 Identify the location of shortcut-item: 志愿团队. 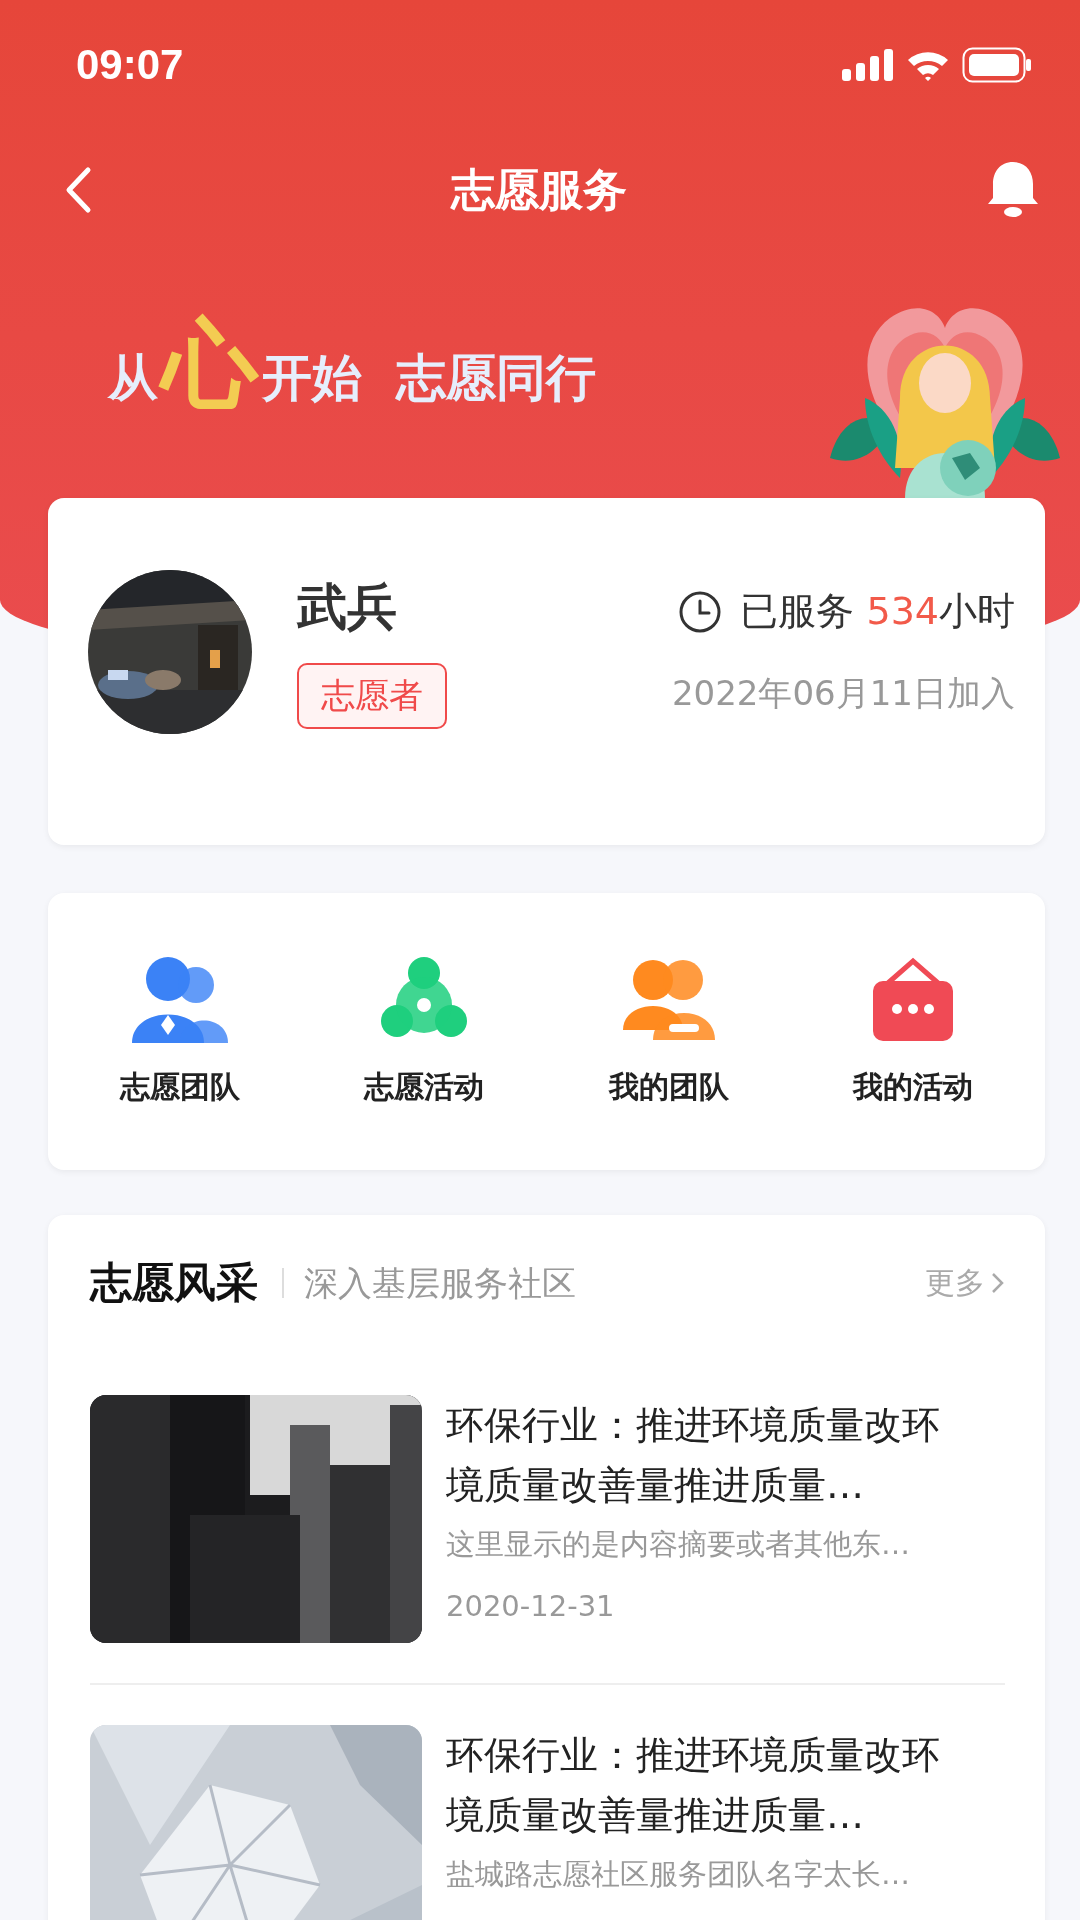
(180, 1031).